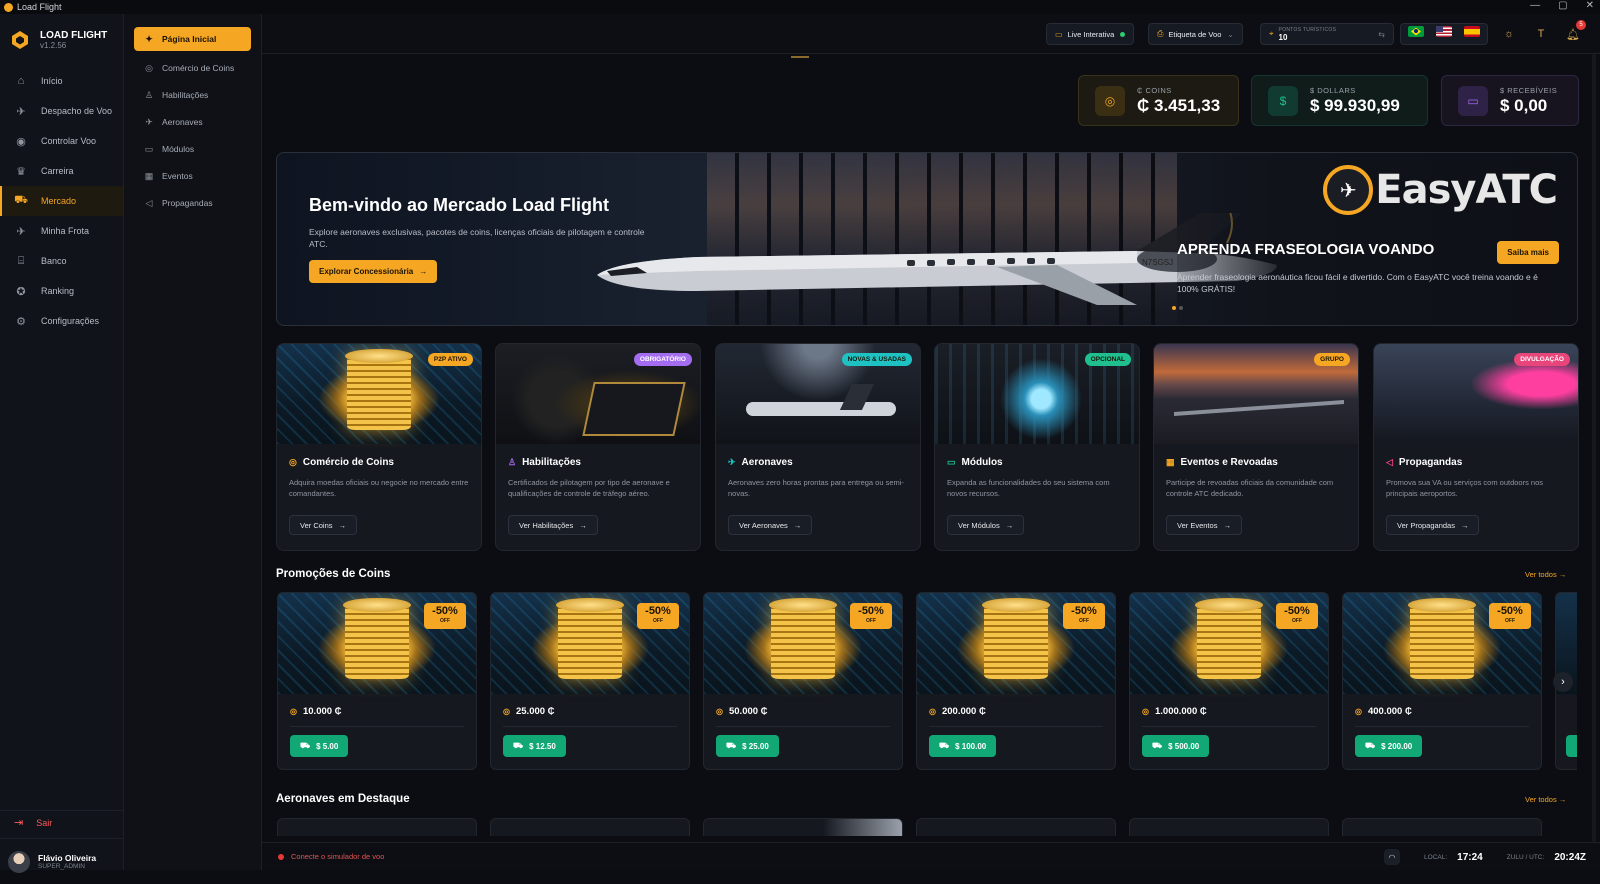  Describe the element at coordinates (1541, 34) in the screenshot. I see `text-size-icon: T` at that location.